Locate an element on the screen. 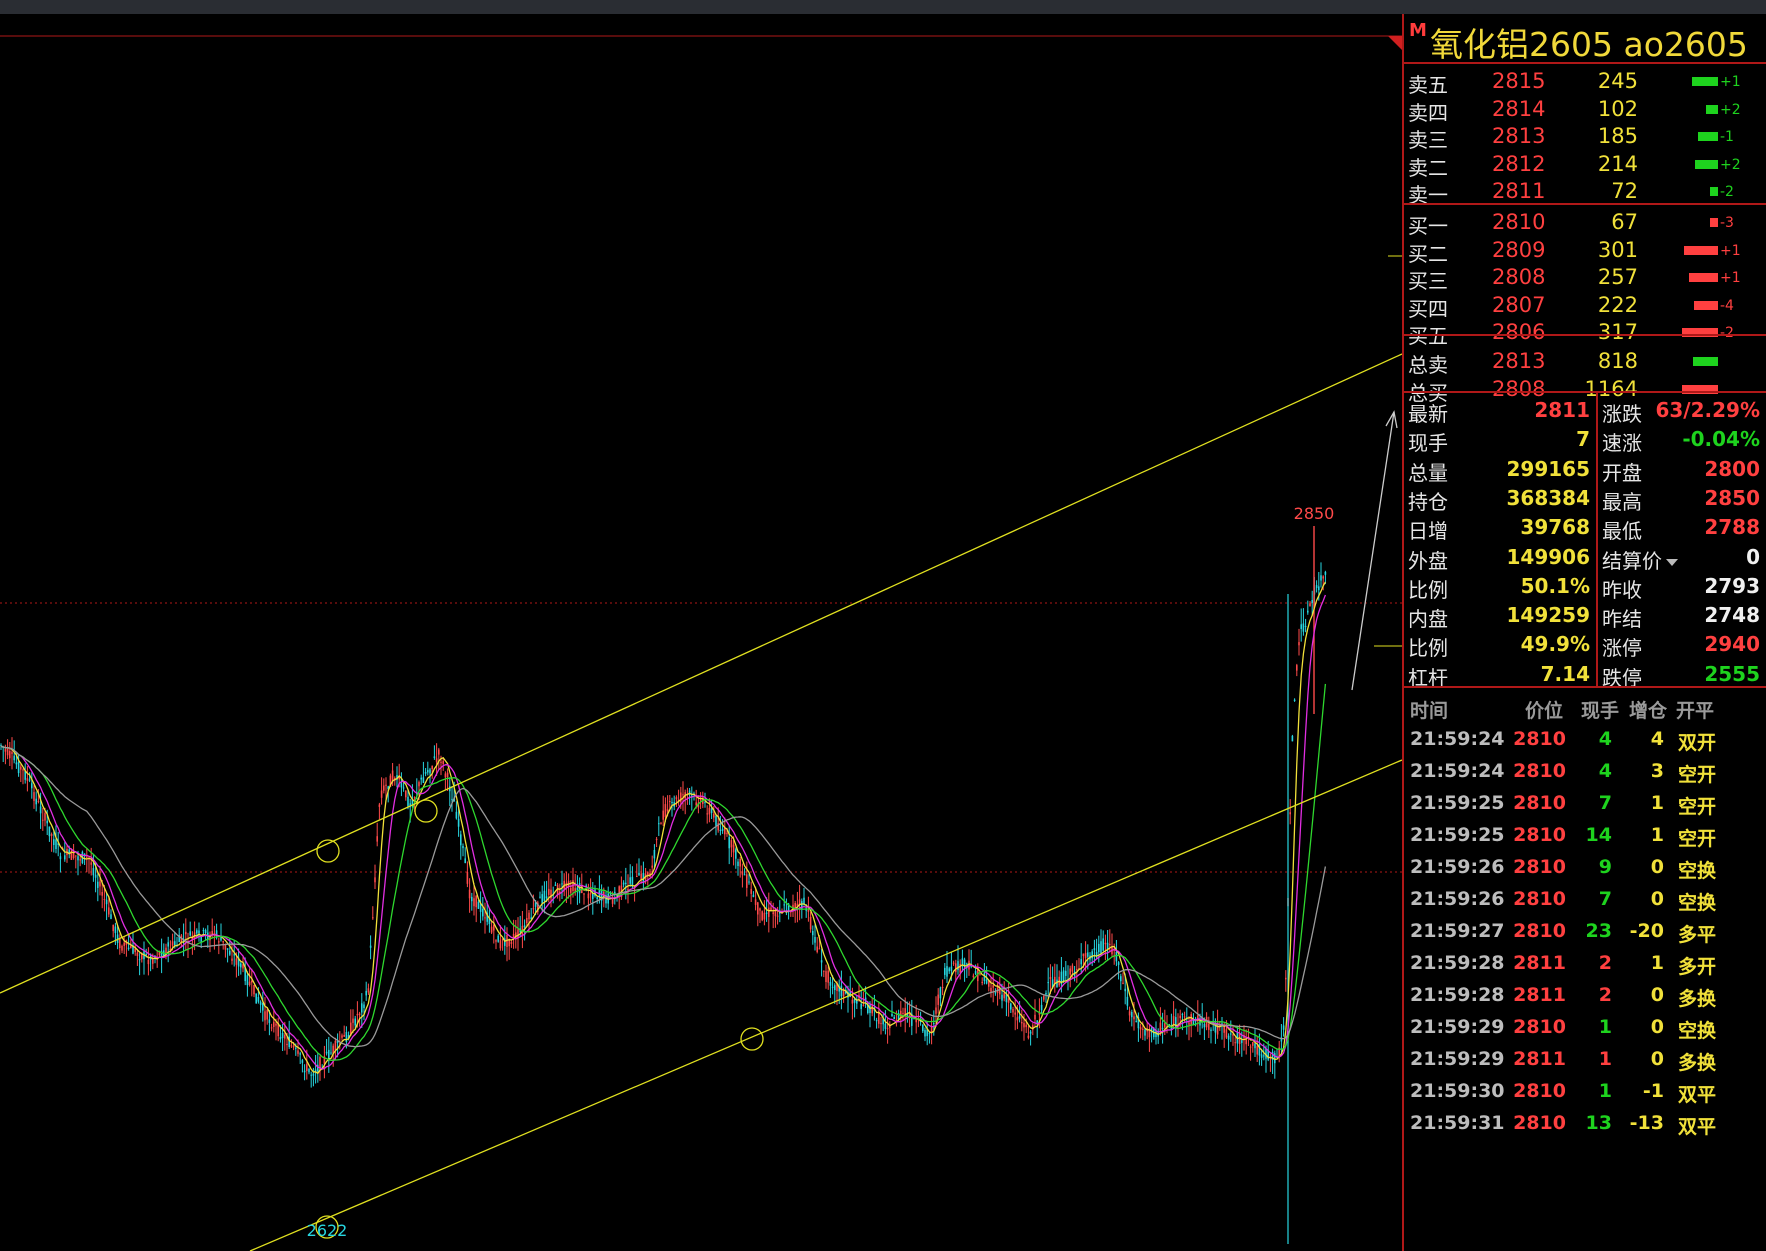 The height and width of the screenshot is (1251, 1766). stat-value: 2793 is located at coordinates (1732, 585).